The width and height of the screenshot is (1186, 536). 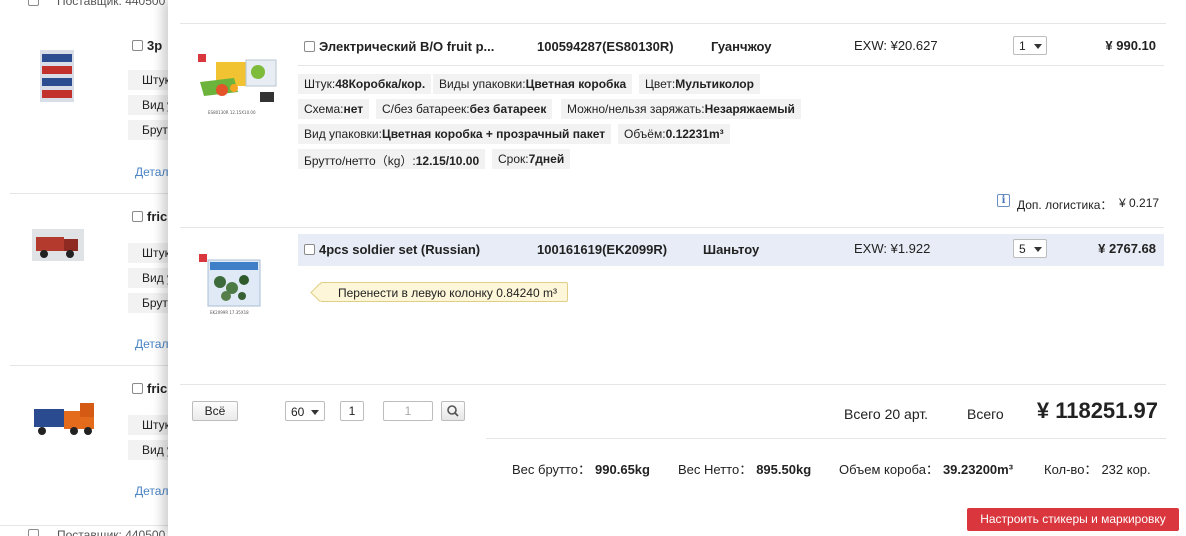 What do you see at coordinates (892, 248) in the screenshot?
I see `exw-price: EXW: ¥1.922` at bounding box center [892, 248].